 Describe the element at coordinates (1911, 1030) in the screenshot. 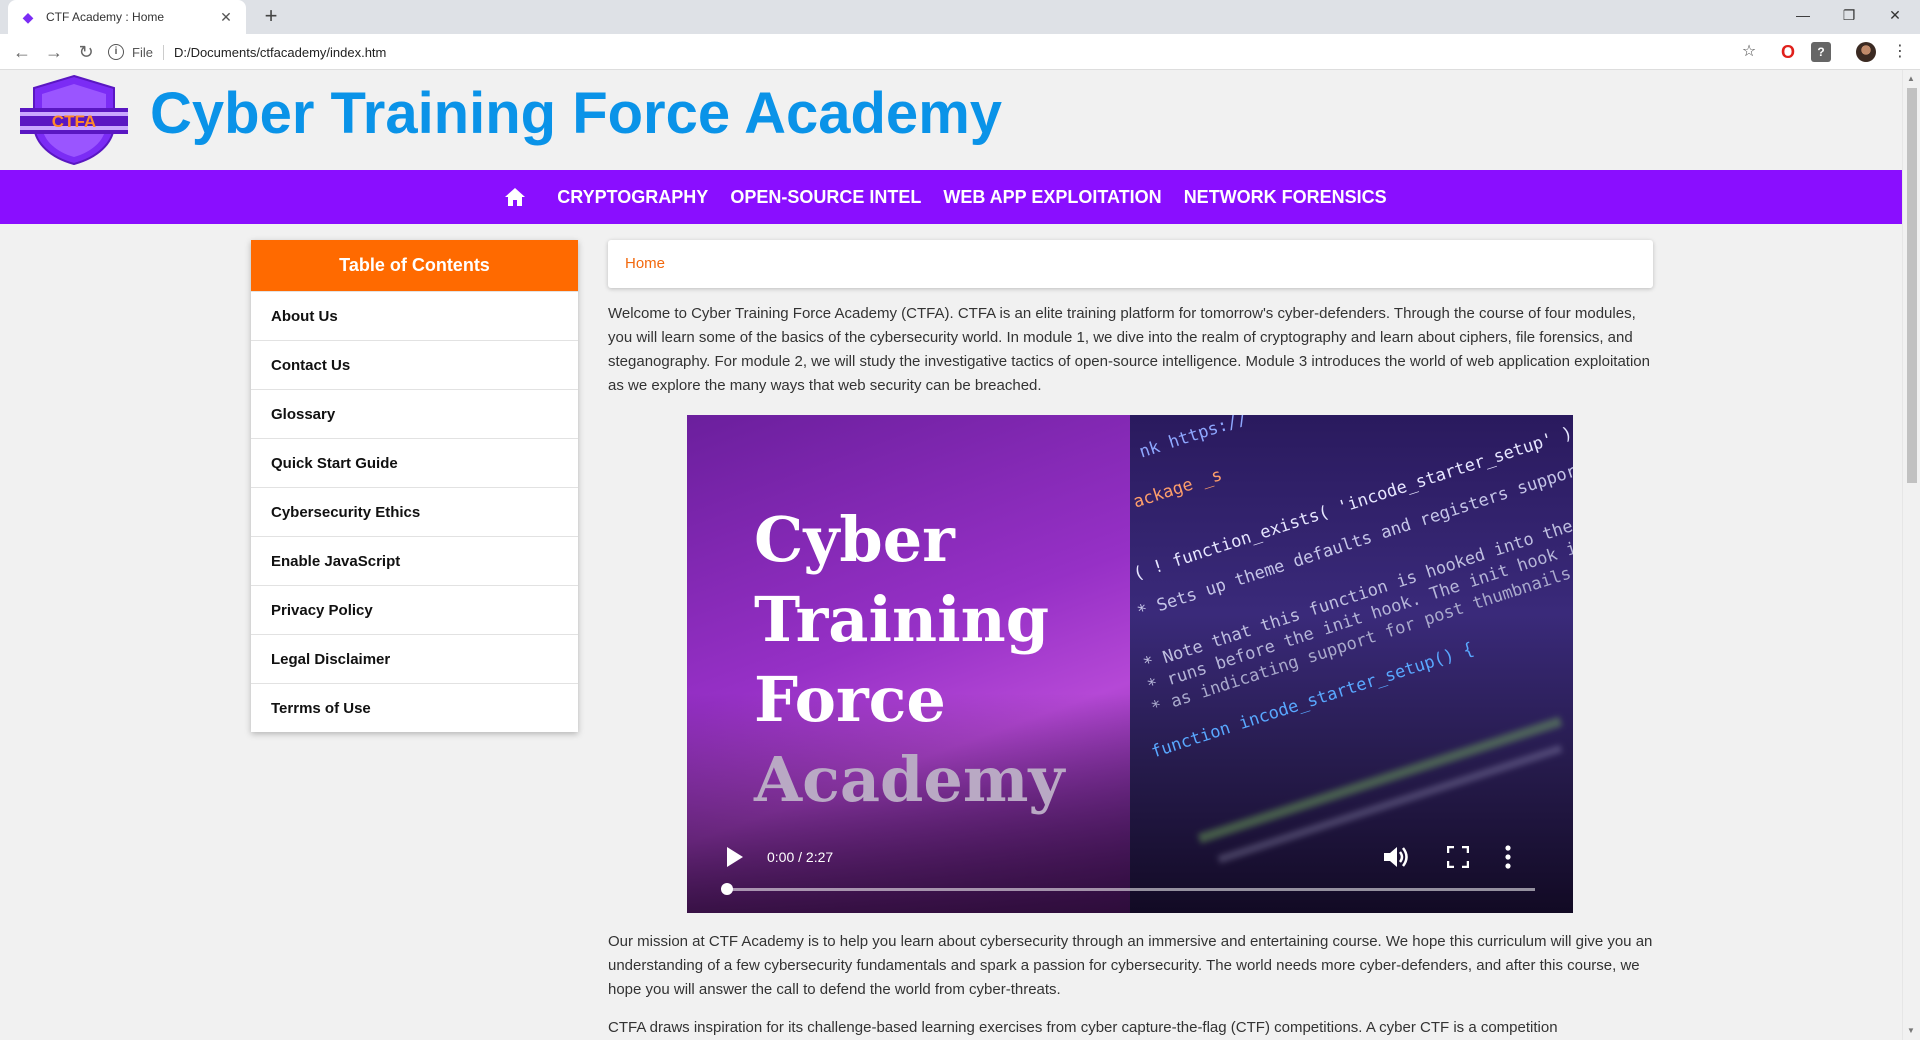

I see `scroll-down-icon: ▼` at that location.